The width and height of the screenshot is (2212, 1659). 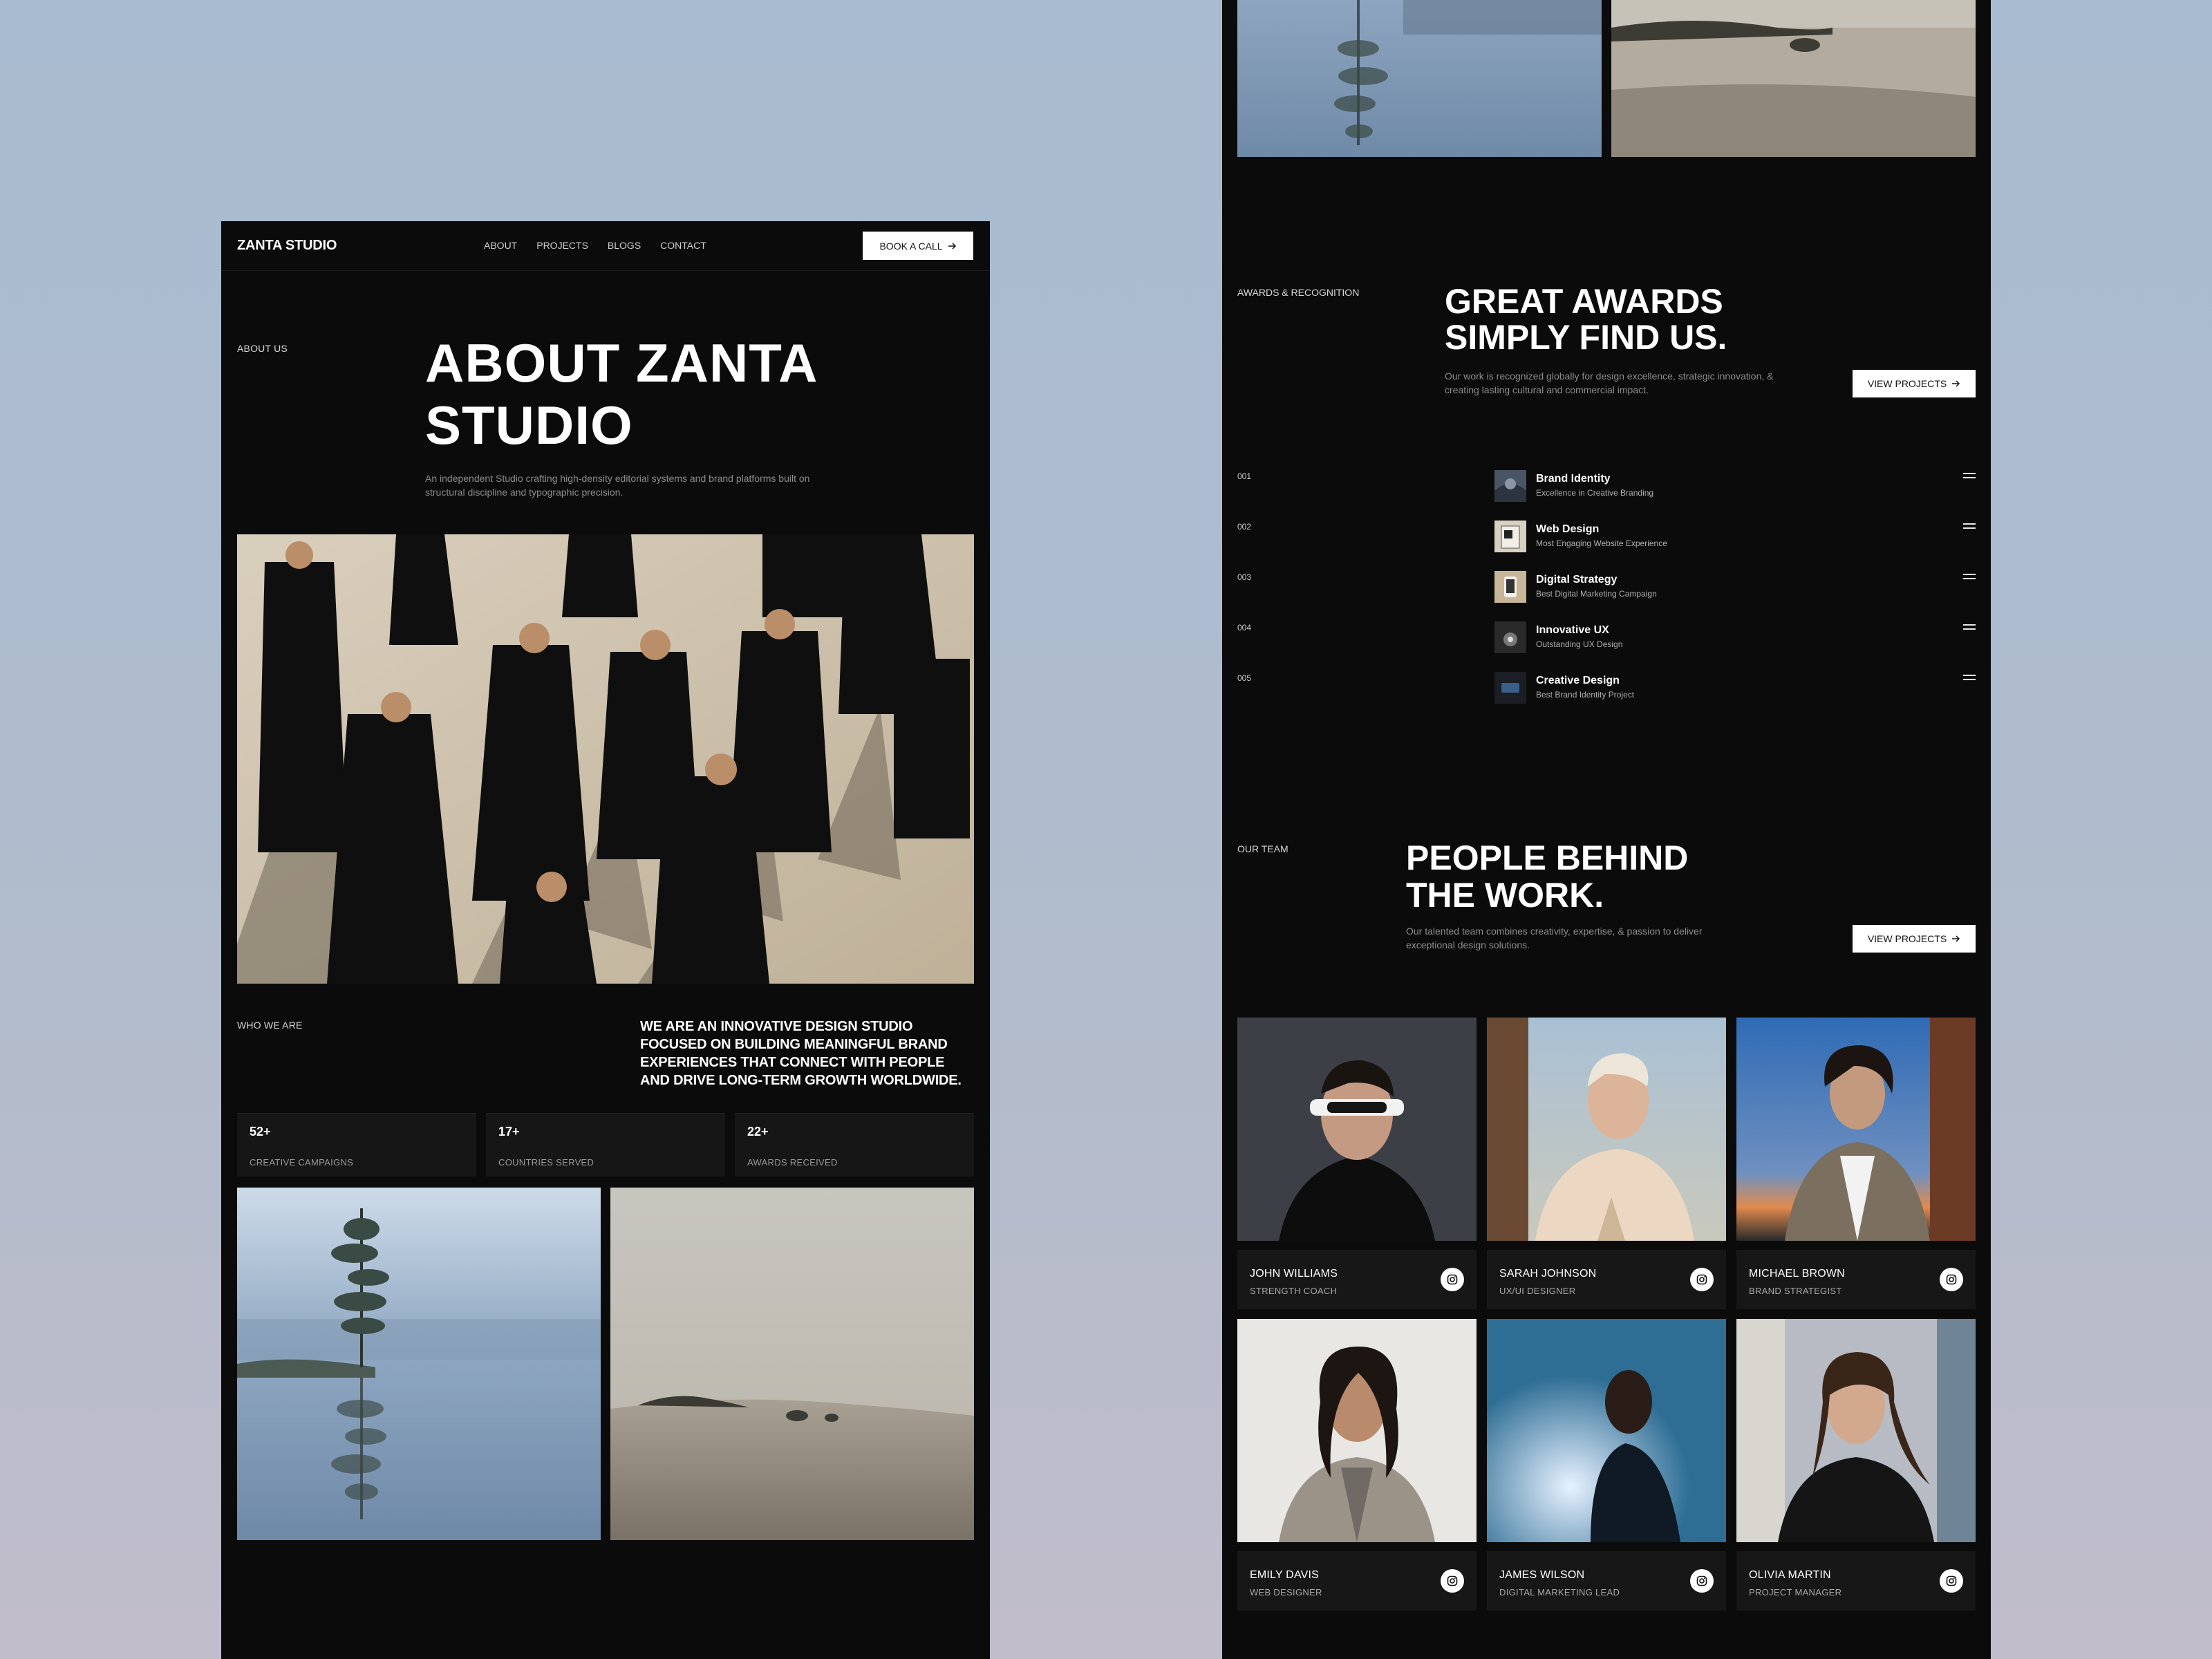 What do you see at coordinates (1573, 479) in the screenshot?
I see `award-title: Brand Identity` at bounding box center [1573, 479].